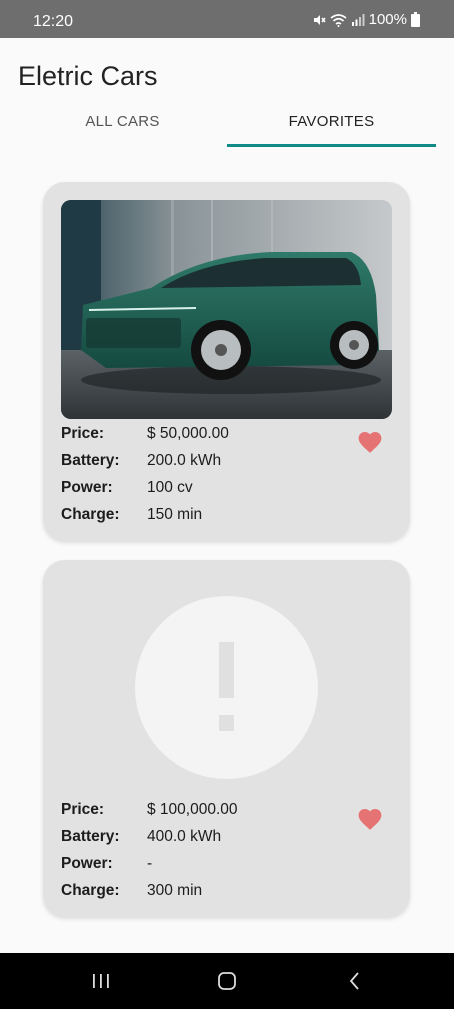  Describe the element at coordinates (101, 981) in the screenshot. I see `recent-apps-icon` at that location.